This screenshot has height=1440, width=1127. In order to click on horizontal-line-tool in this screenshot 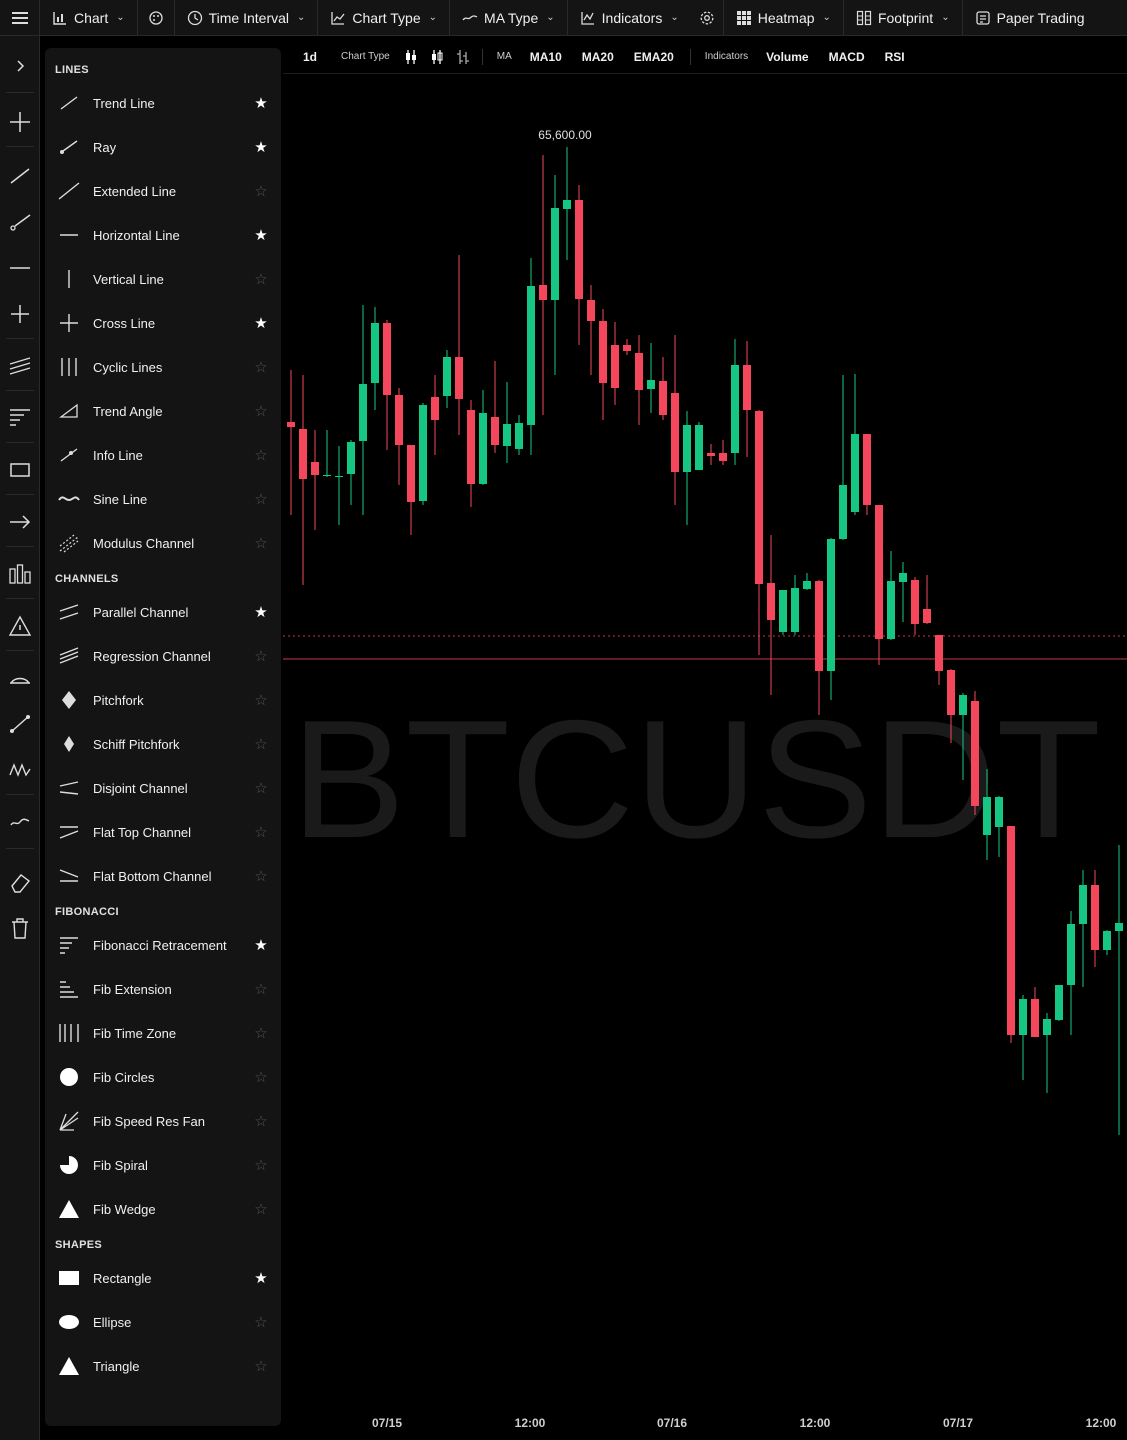, I will do `click(20, 268)`.